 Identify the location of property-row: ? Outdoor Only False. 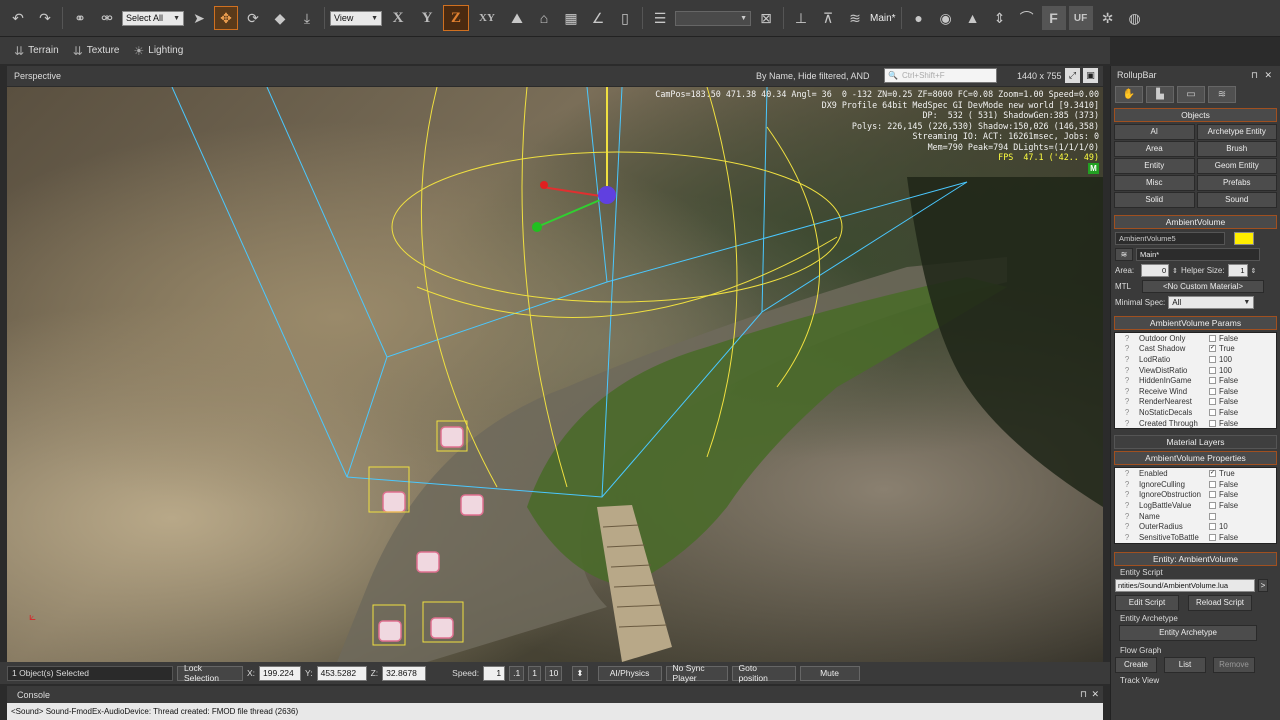
(1195, 338).